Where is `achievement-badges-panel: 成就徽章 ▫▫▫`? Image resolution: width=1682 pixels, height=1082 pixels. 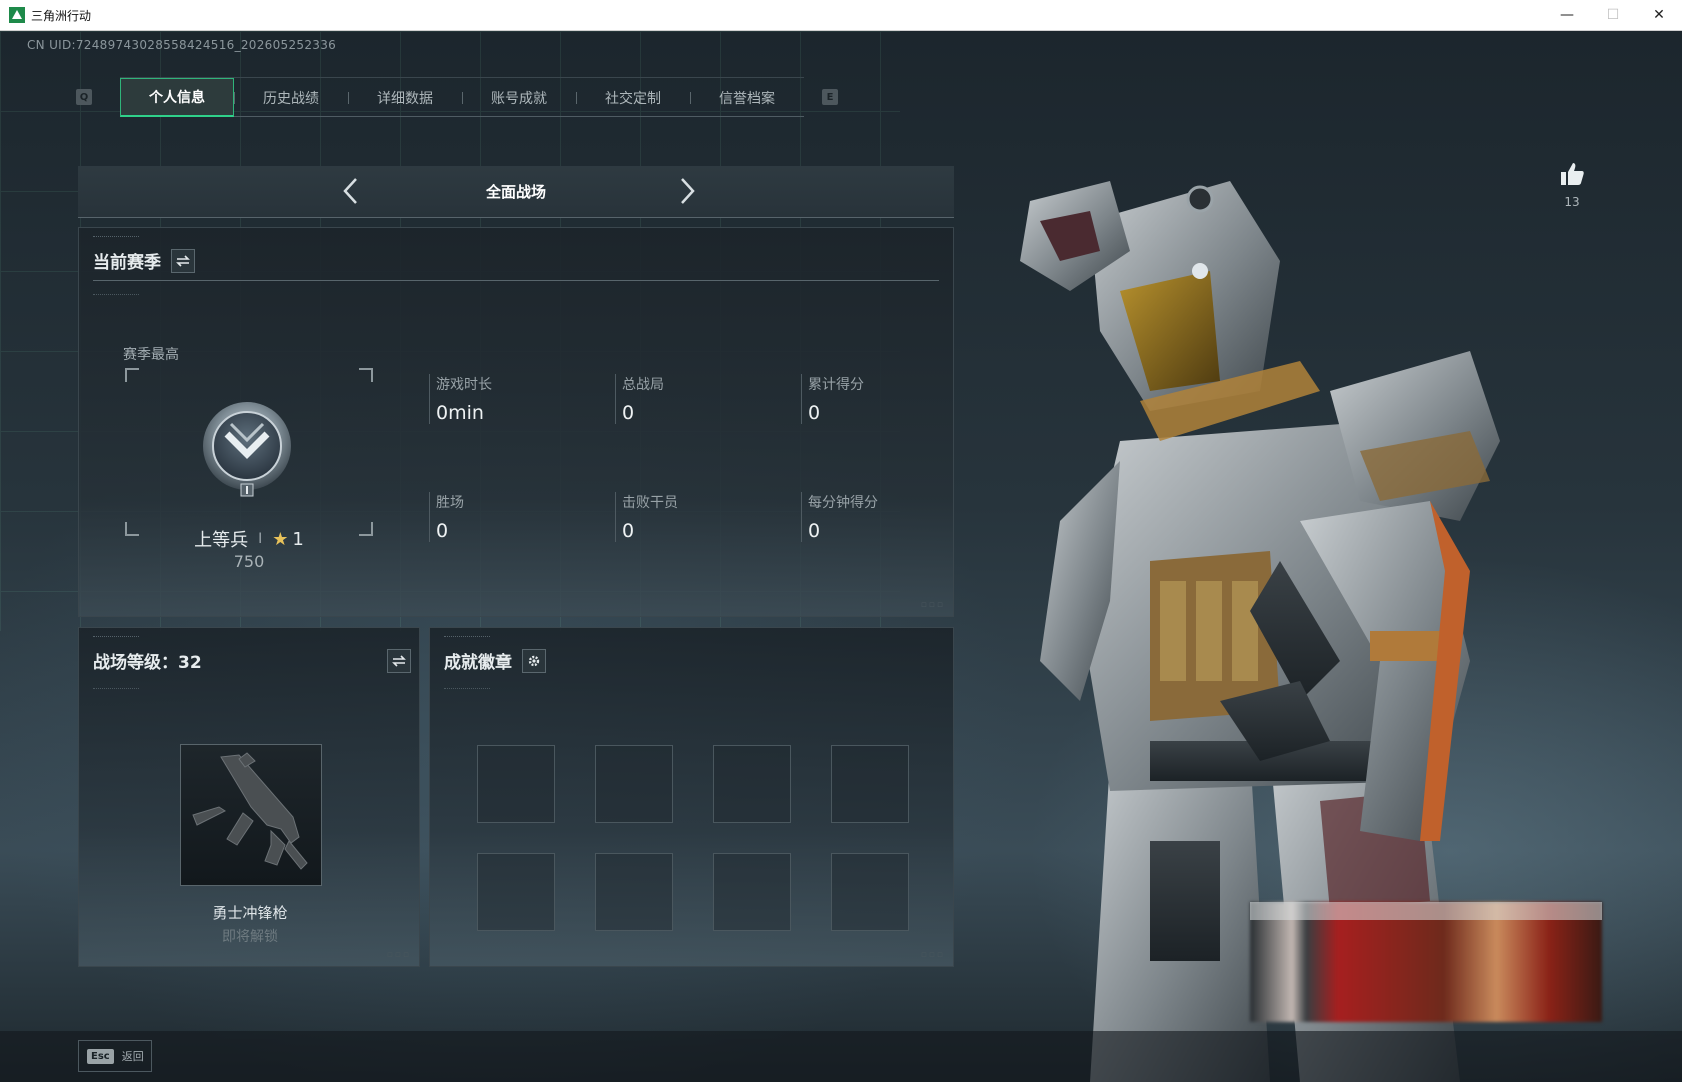
achievement-badges-panel: 成就徽章 ▫▫▫ is located at coordinates (691, 797).